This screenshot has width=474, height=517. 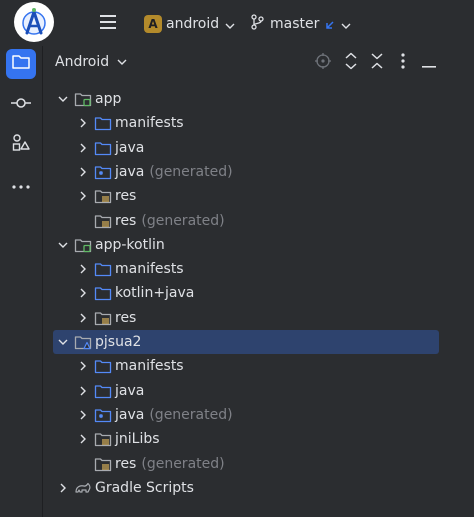 I want to click on tree-module-row: Gradle Scripts, so click(x=241, y=488).